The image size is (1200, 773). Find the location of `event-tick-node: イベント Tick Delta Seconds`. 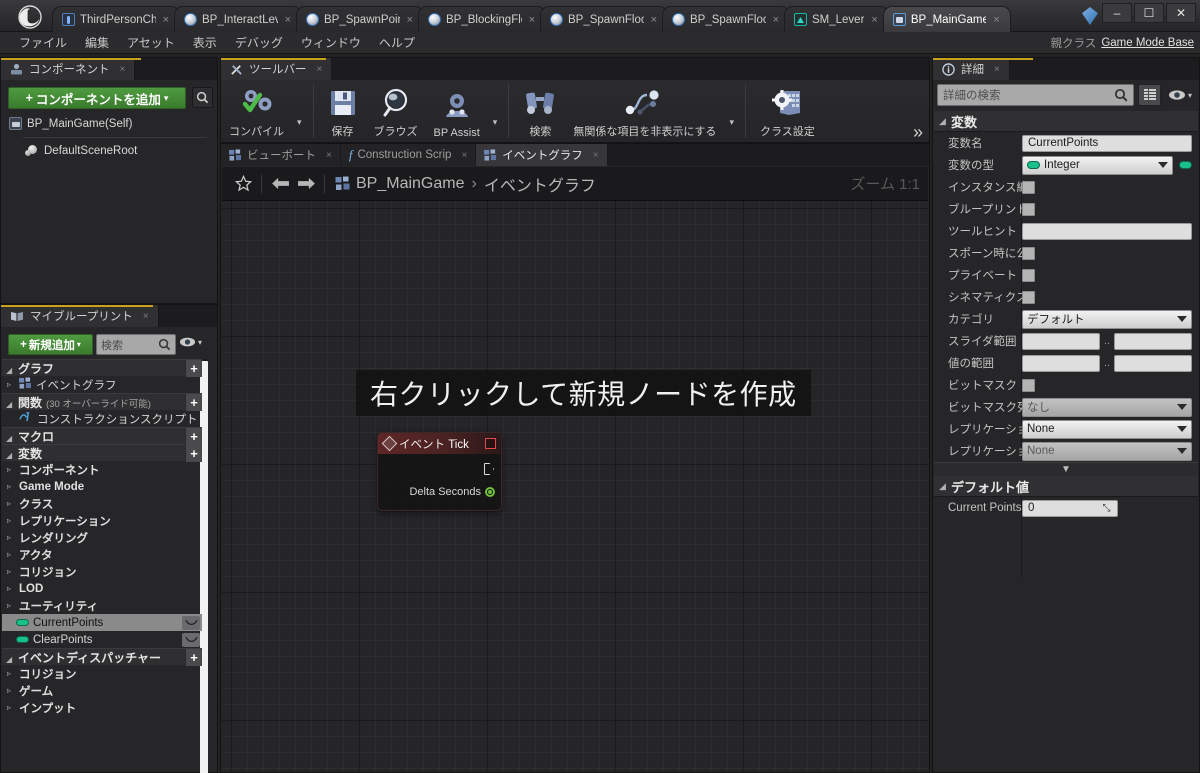

event-tick-node: イベント Tick Delta Seconds is located at coordinates (439, 471).